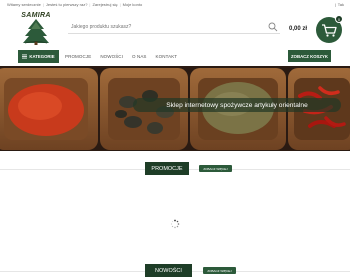 Image resolution: width=350 pixels, height=280 pixels. I want to click on cart-total: 0,00 zł, so click(298, 29).